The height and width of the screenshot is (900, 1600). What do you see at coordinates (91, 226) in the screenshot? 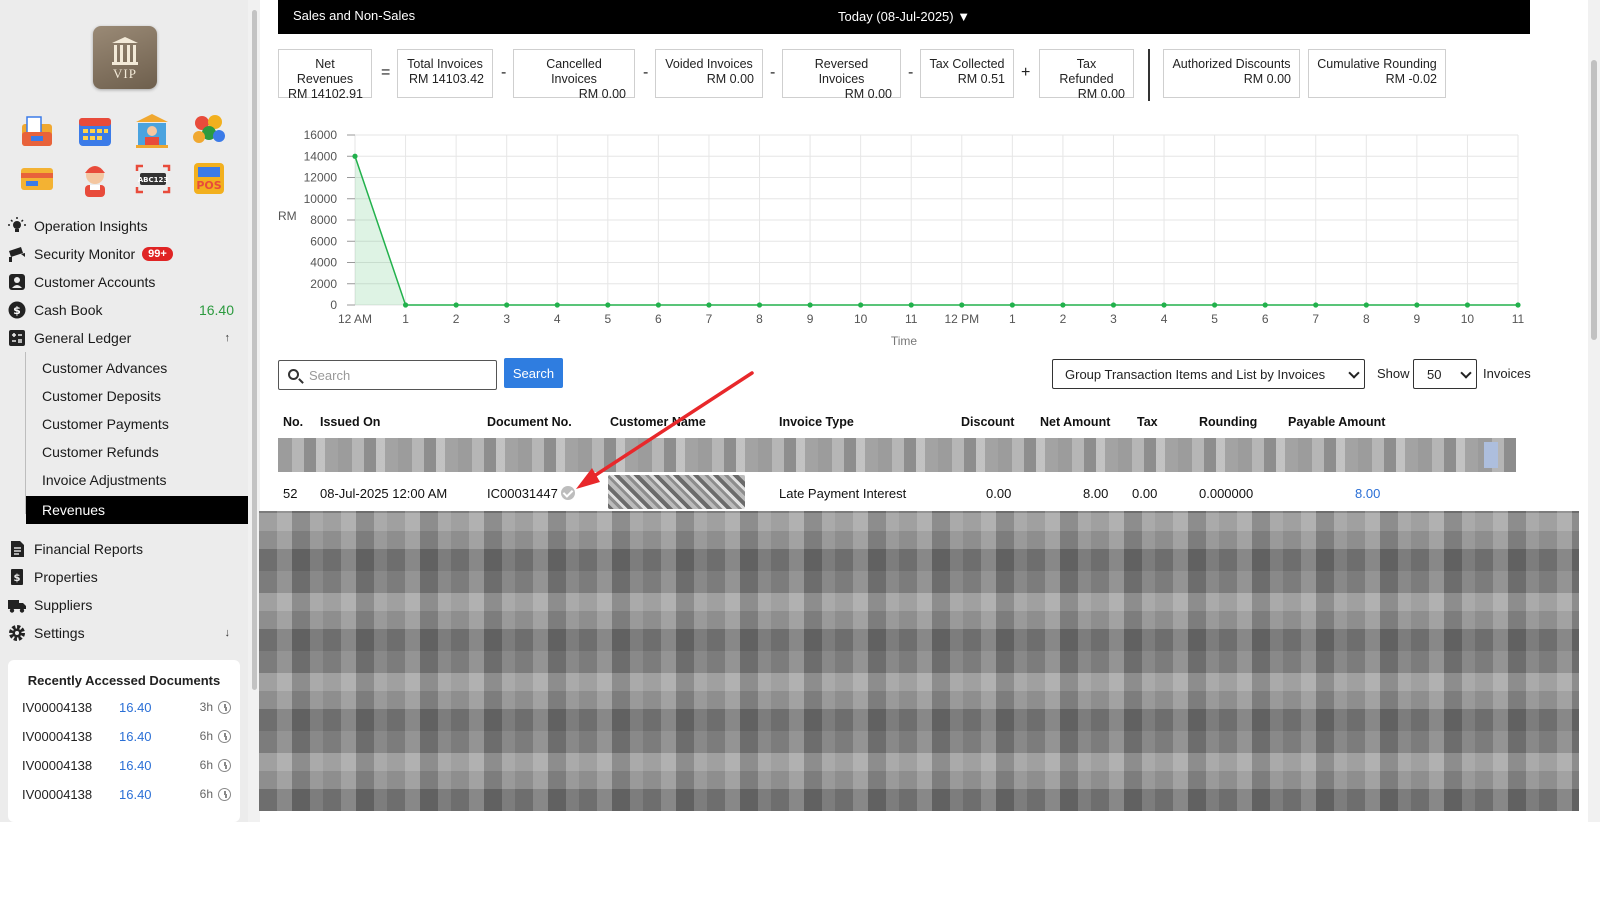
I see `nav-label: Operation Insights` at bounding box center [91, 226].